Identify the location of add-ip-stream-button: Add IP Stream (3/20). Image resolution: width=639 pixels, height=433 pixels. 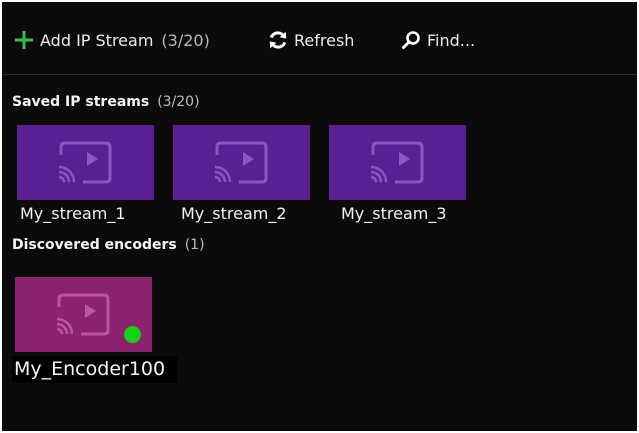
(112, 40).